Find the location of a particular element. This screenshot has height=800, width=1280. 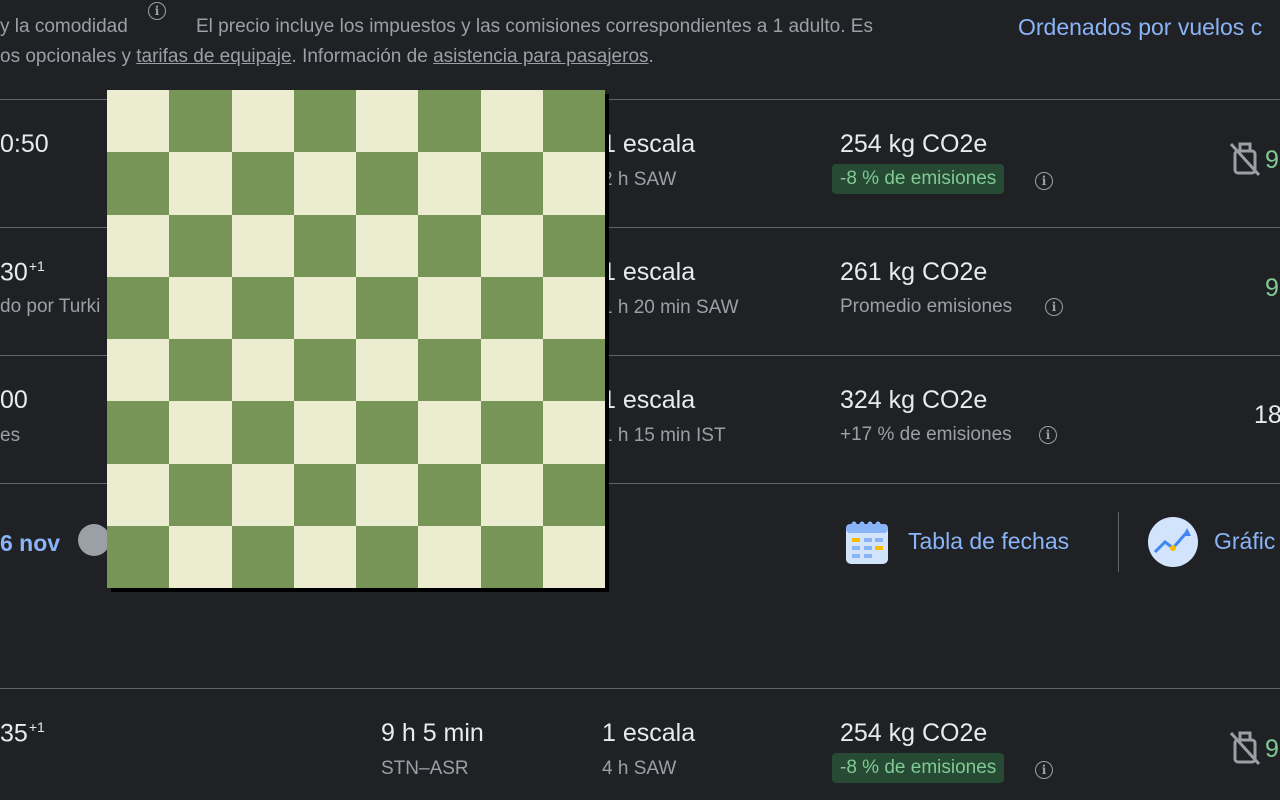

departure-time: 0:50 is located at coordinates (24, 144).